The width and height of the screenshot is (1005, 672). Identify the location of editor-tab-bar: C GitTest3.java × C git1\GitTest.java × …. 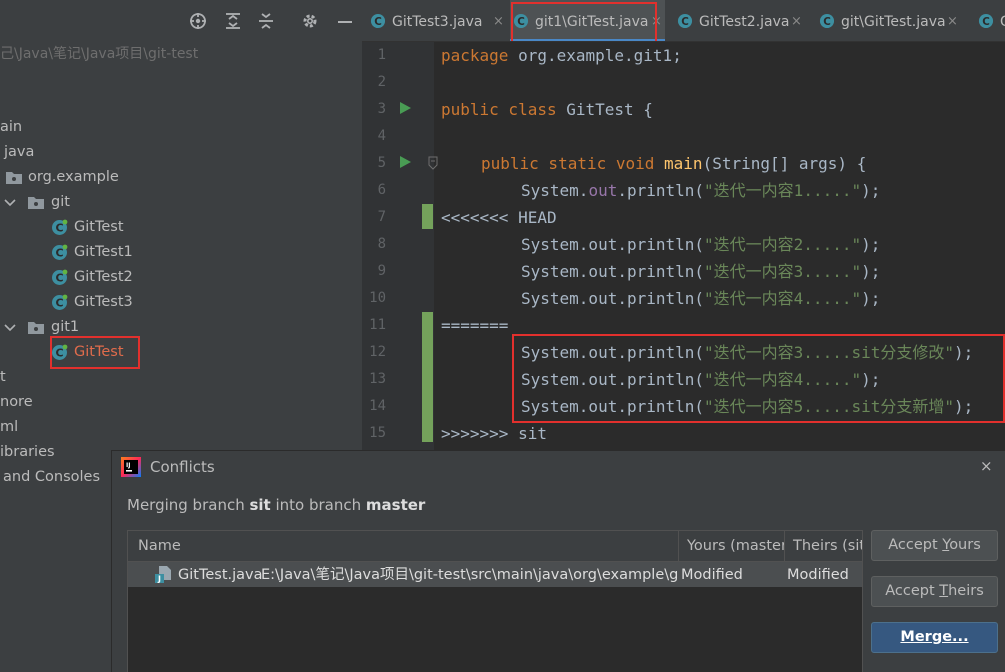
(683, 21).